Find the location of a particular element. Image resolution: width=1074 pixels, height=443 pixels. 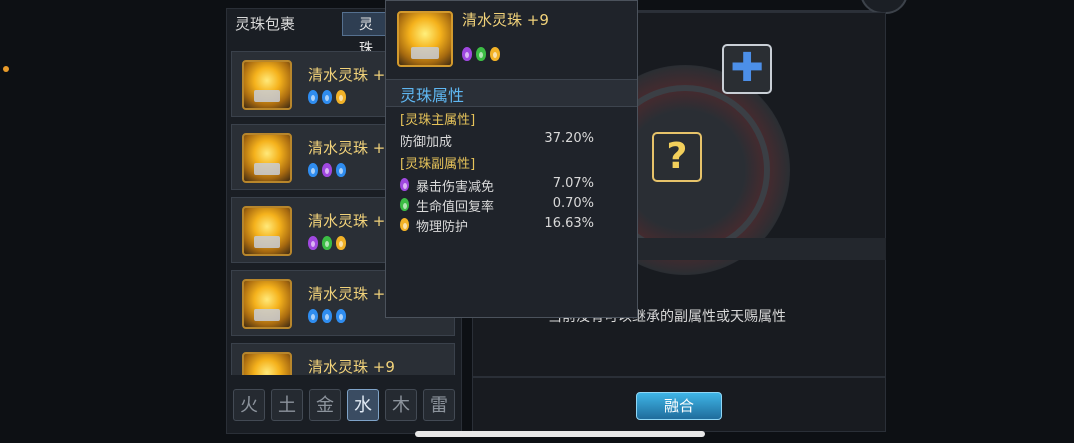

stat-value: 37.20% is located at coordinates (569, 138).